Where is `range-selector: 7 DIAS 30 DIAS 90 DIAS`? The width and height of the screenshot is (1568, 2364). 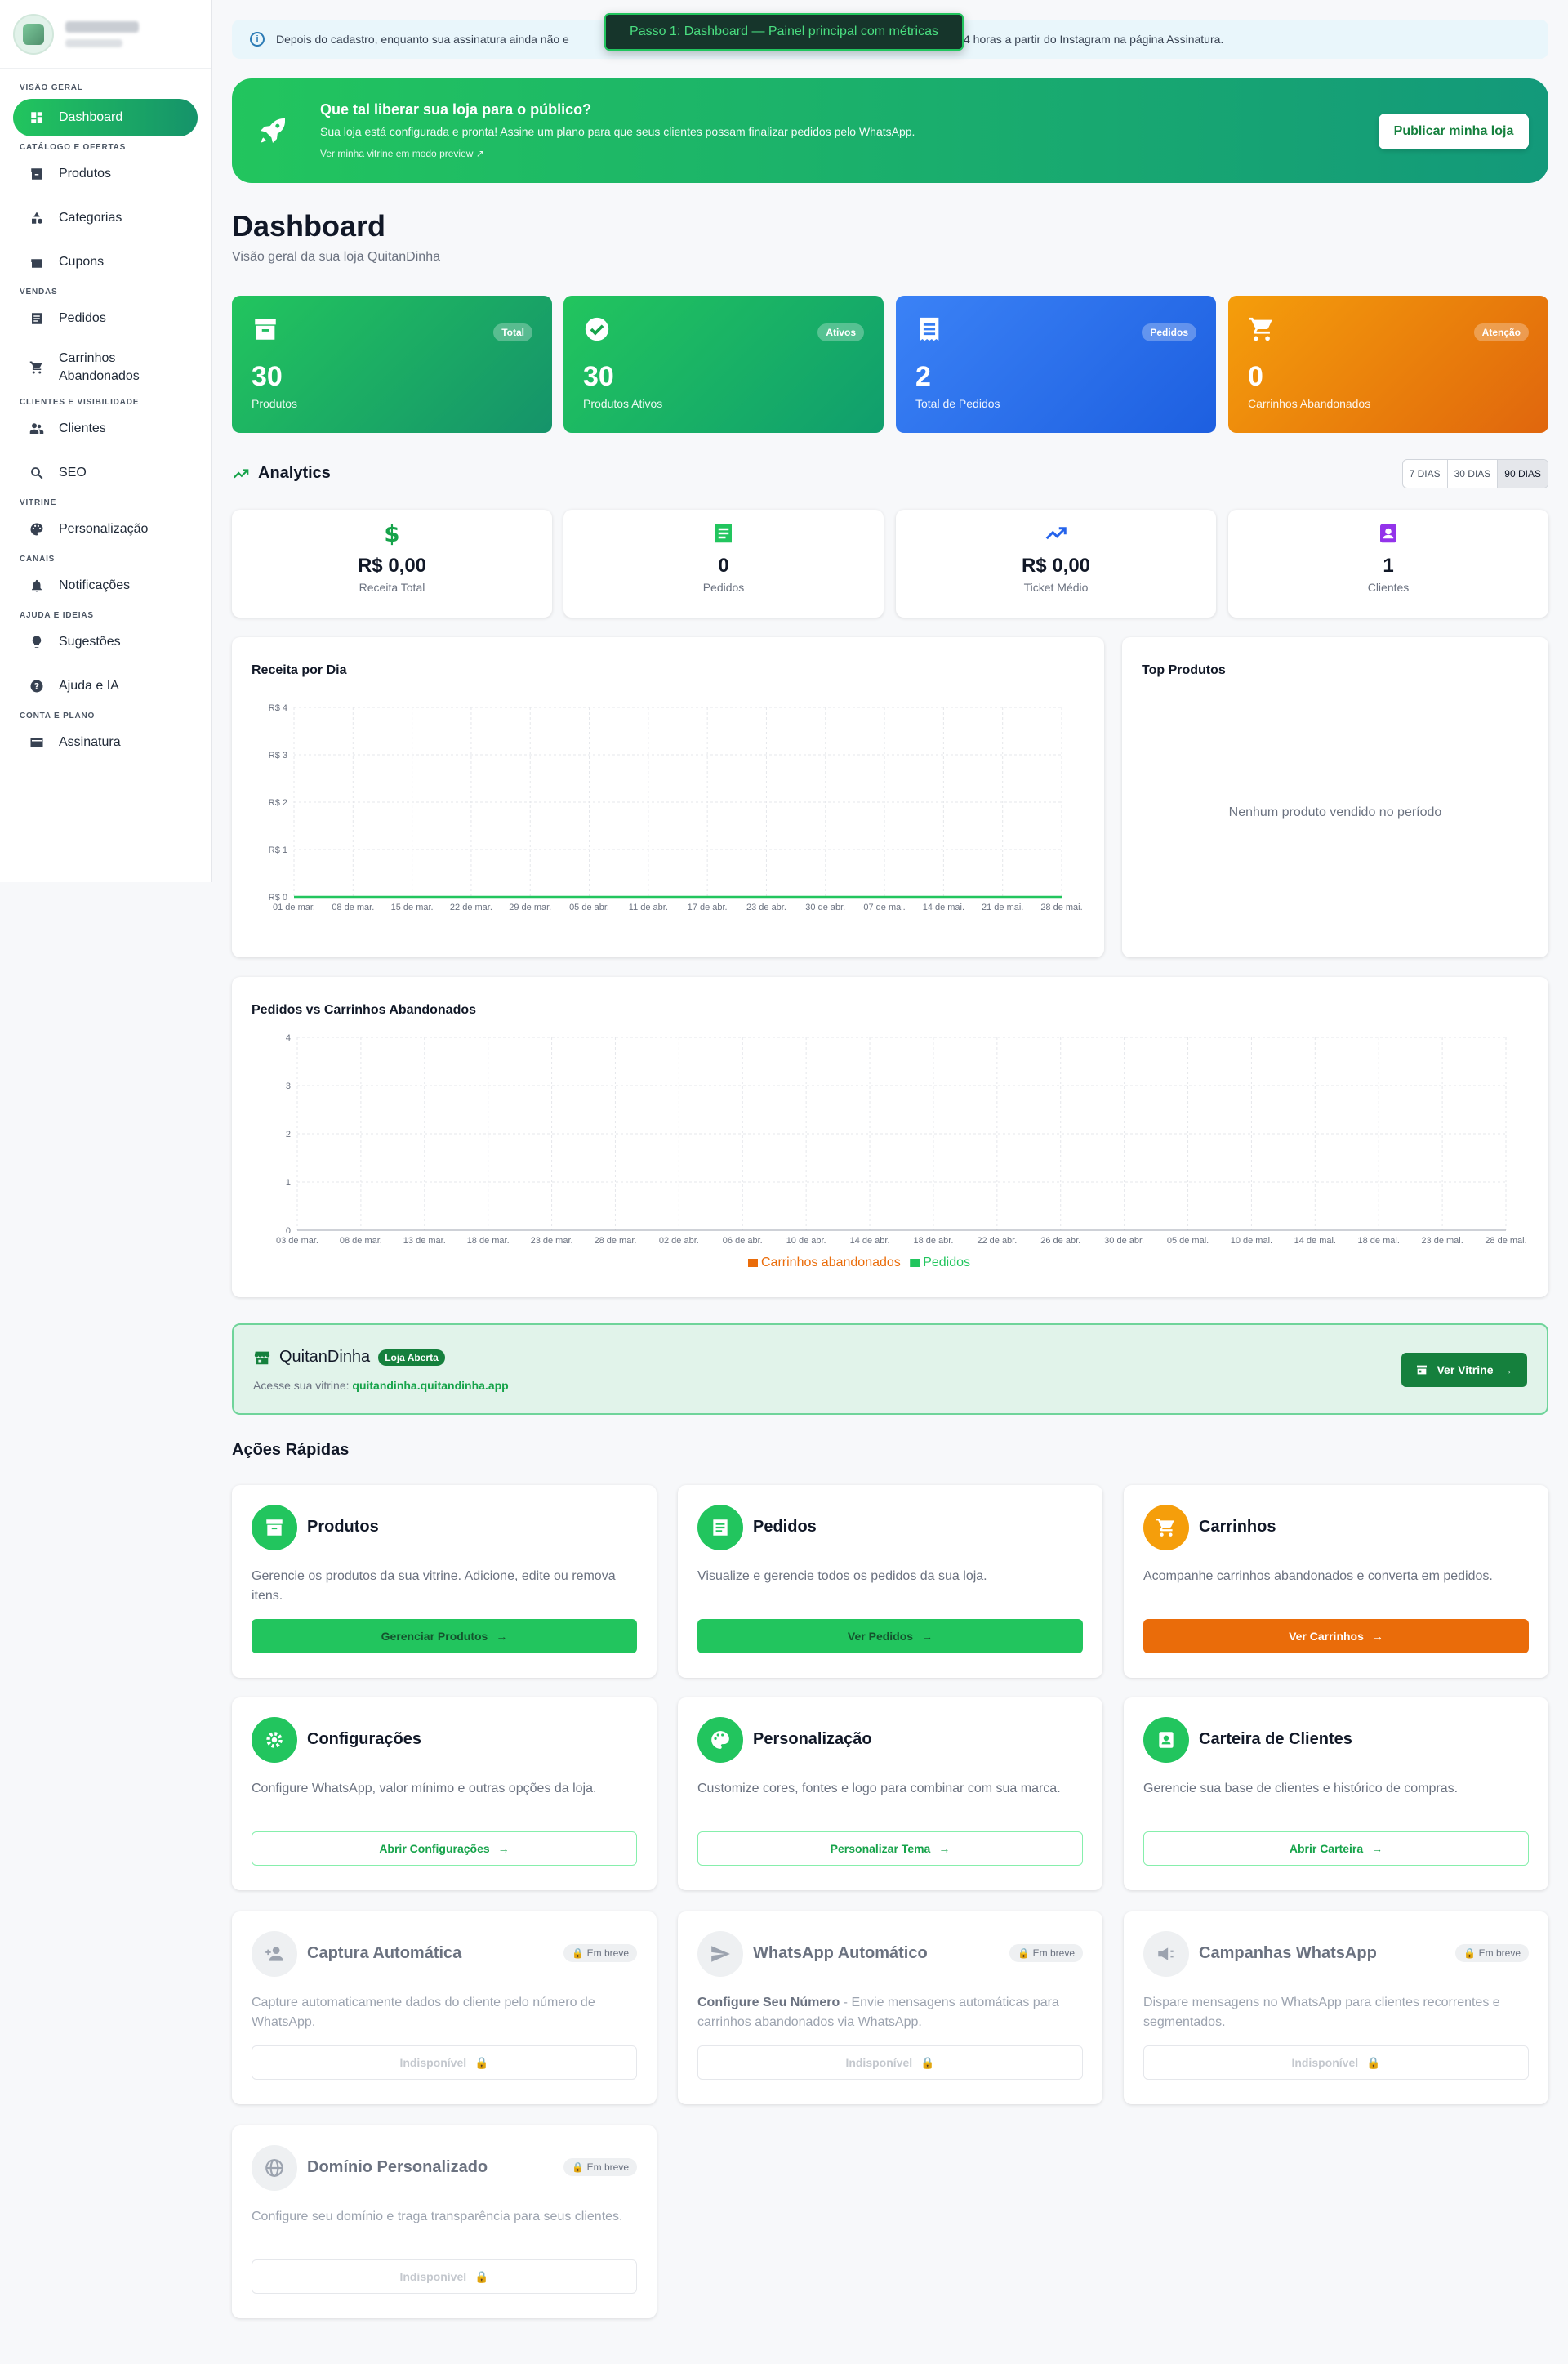
range-selector: 7 DIAS 30 DIAS 90 DIAS is located at coordinates (1474, 473).